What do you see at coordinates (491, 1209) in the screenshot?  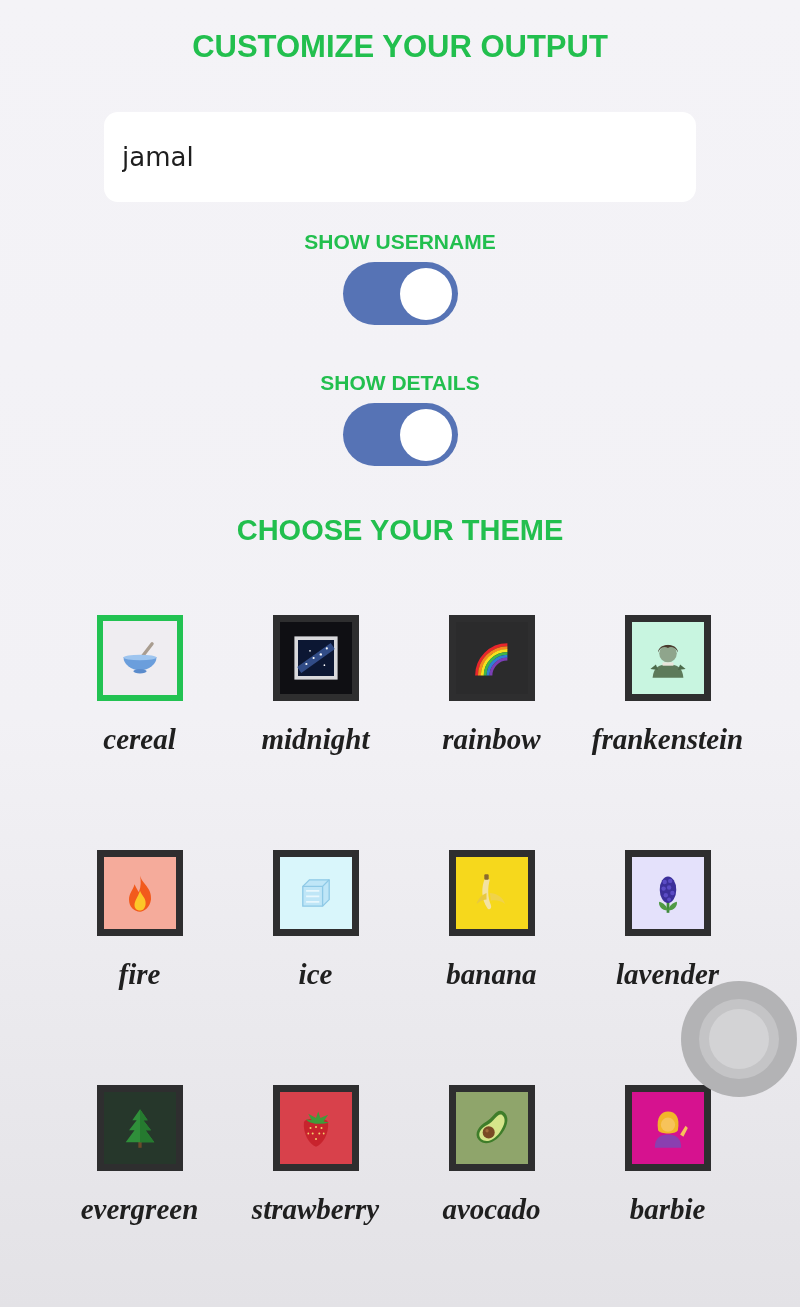 I see `theme-label: avocado` at bounding box center [491, 1209].